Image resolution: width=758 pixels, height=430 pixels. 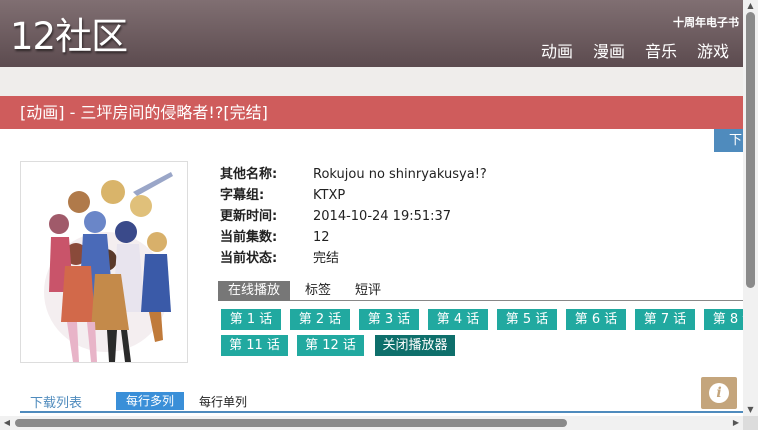 What do you see at coordinates (7, 423) in the screenshot?
I see `scroll-left-icon: ◀` at bounding box center [7, 423].